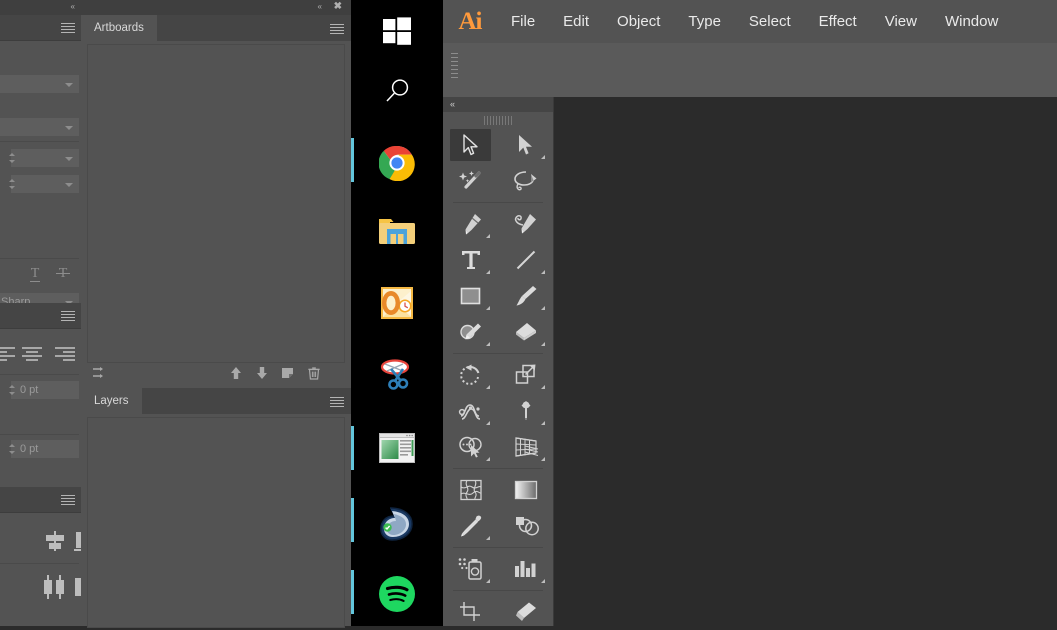 The image size is (1057, 630). Describe the element at coordinates (470, 224) in the screenshot. I see `pen-tool` at that location.